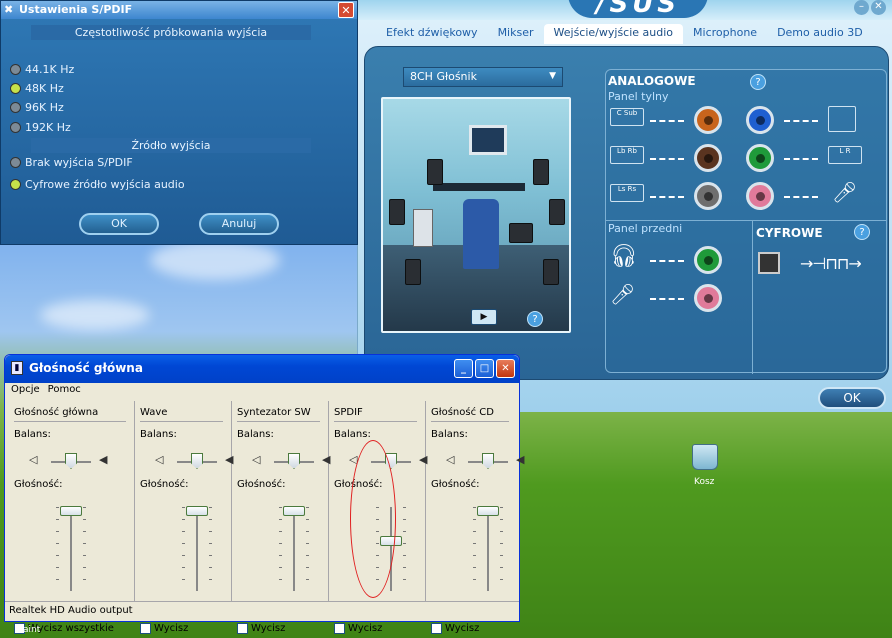  I want to click on channel-name: Wave, so click(154, 412).